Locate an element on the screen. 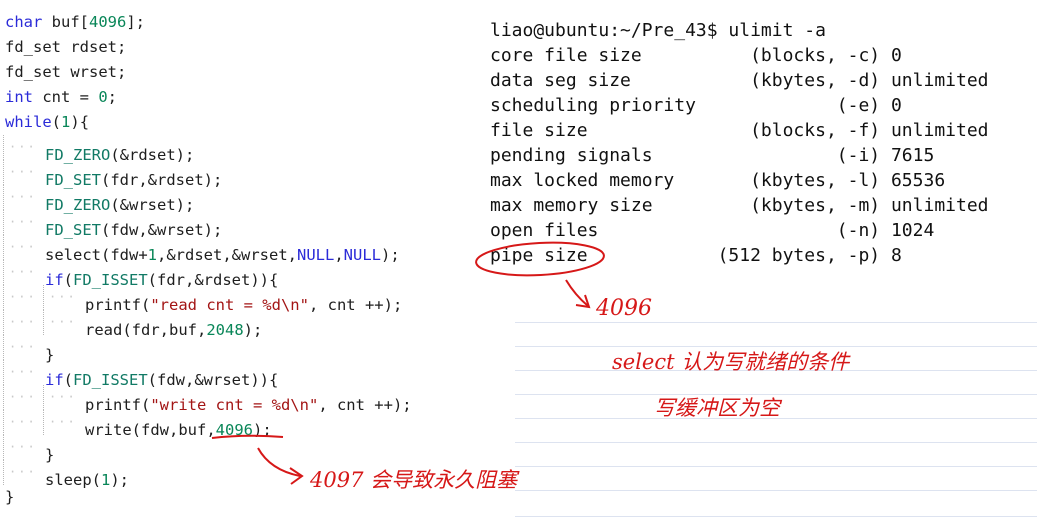  terminal-row: data seg size (kbytes, -d) unlimited is located at coordinates (739, 80).